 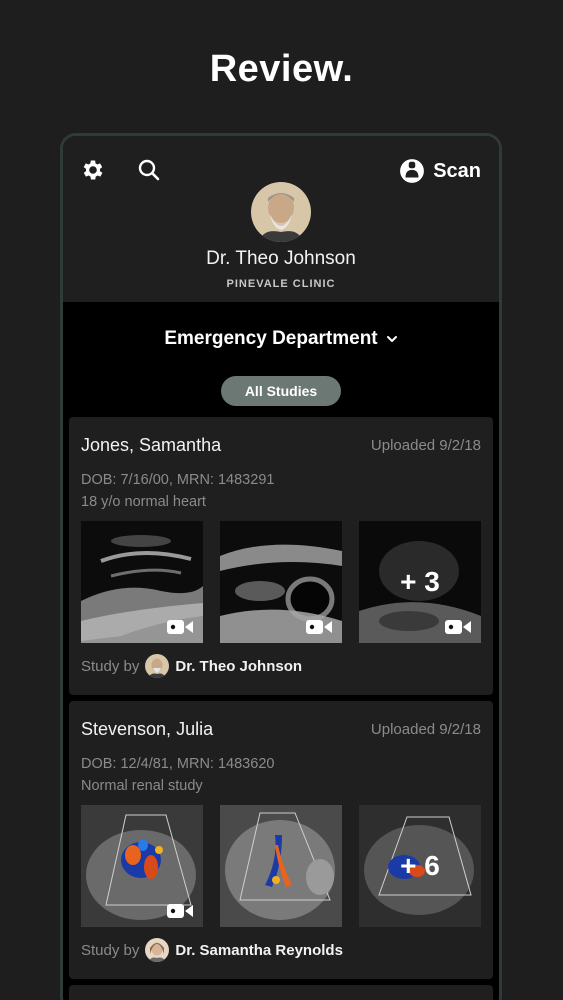 I want to click on profile-header: Scan Dr. Theo Johnson PINEVALE CLINIC, so click(x=281, y=219).